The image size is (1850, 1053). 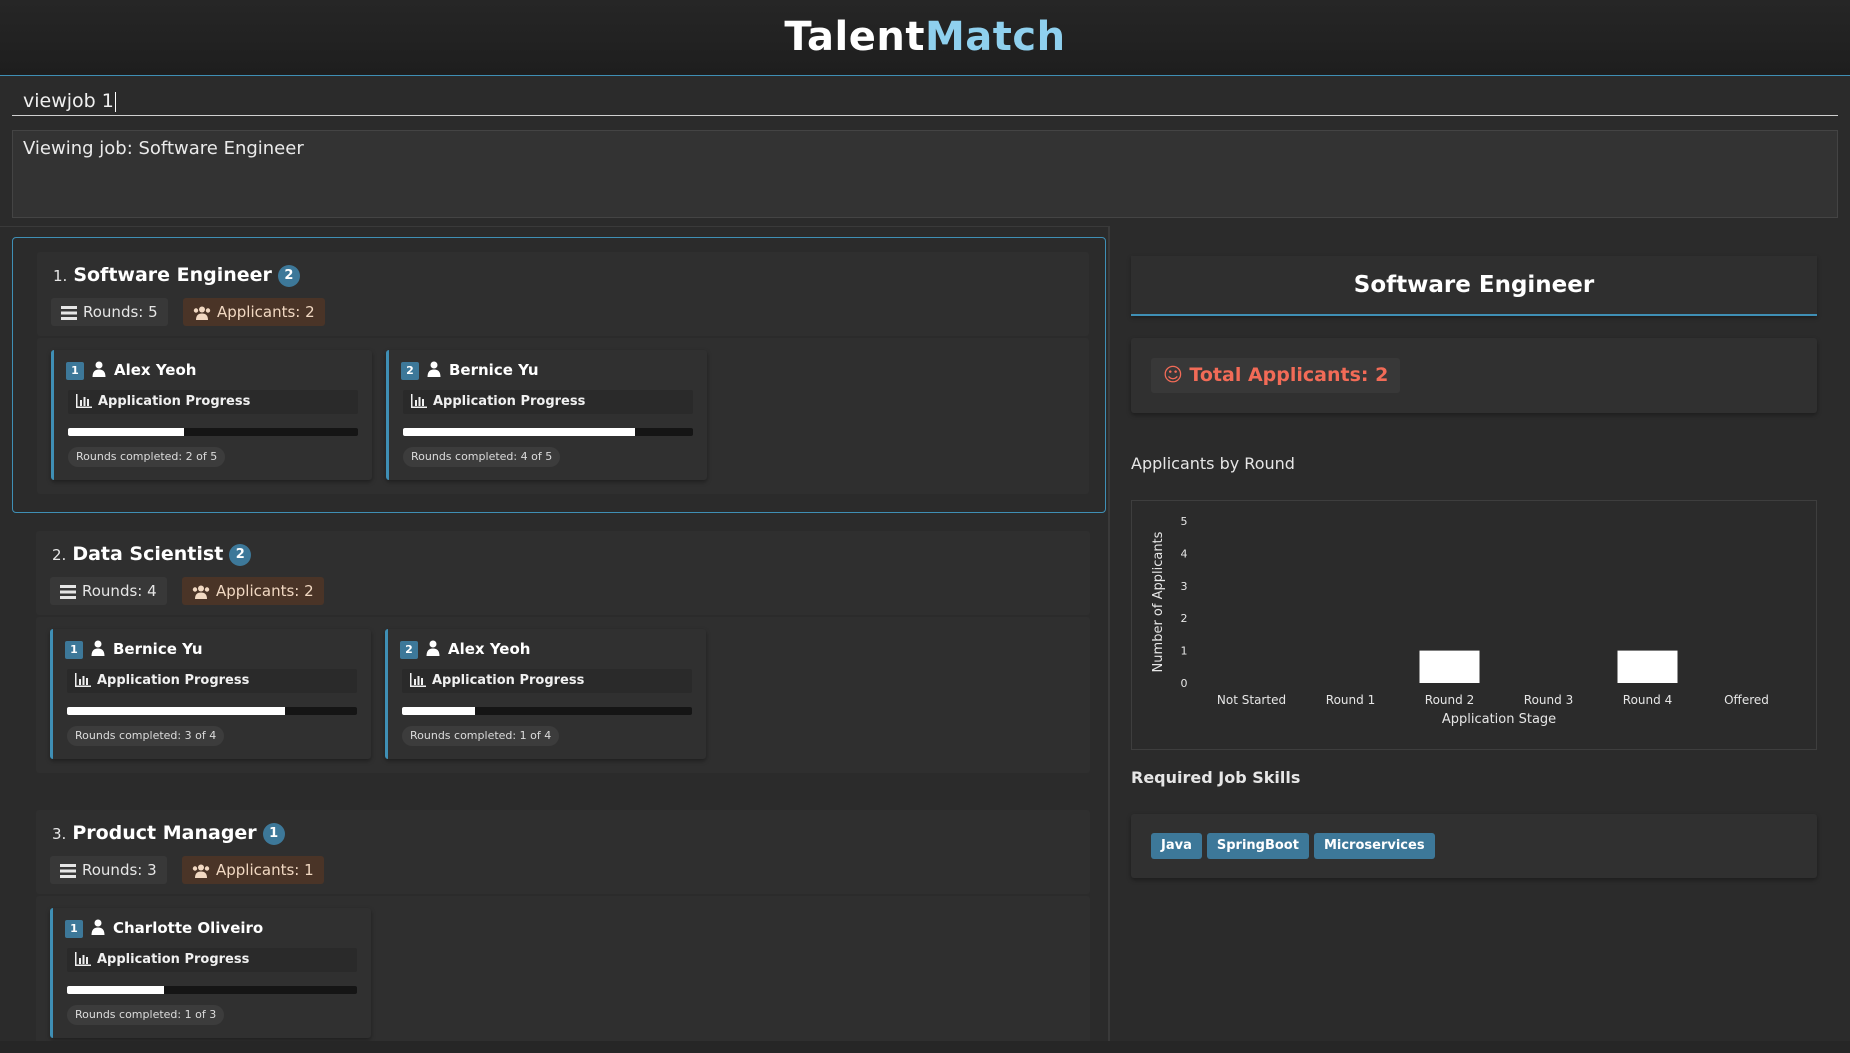 What do you see at coordinates (265, 870) in the screenshot?
I see `applicants-text: Applicants: 1` at bounding box center [265, 870].